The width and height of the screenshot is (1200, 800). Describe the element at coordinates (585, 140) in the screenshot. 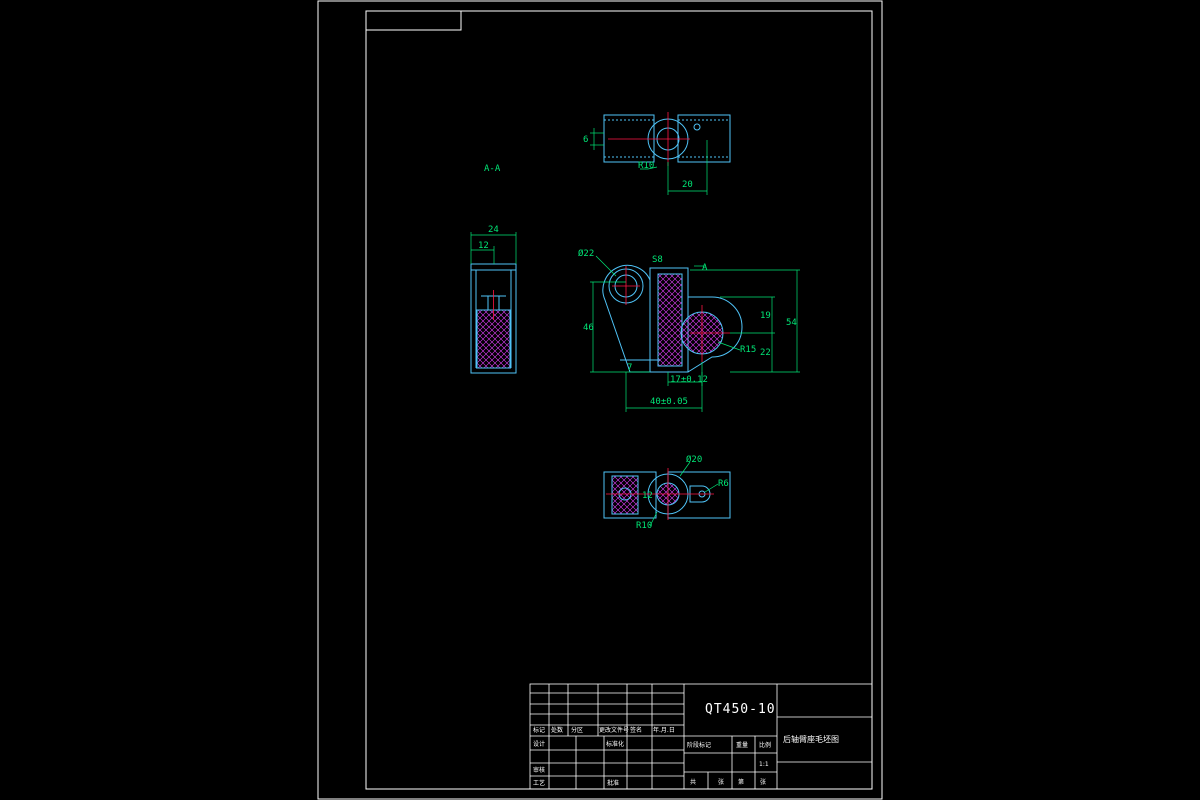

I see `dim-top-6: 6` at that location.